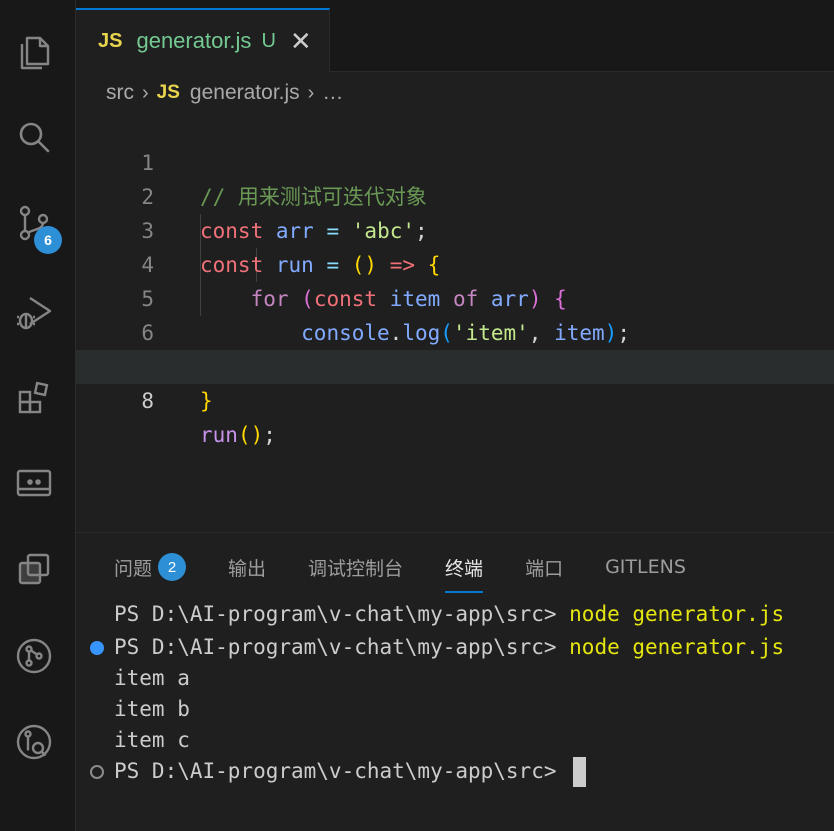 The height and width of the screenshot is (831, 834). What do you see at coordinates (34, 483) in the screenshot?
I see `remote-explorer-icon` at bounding box center [34, 483].